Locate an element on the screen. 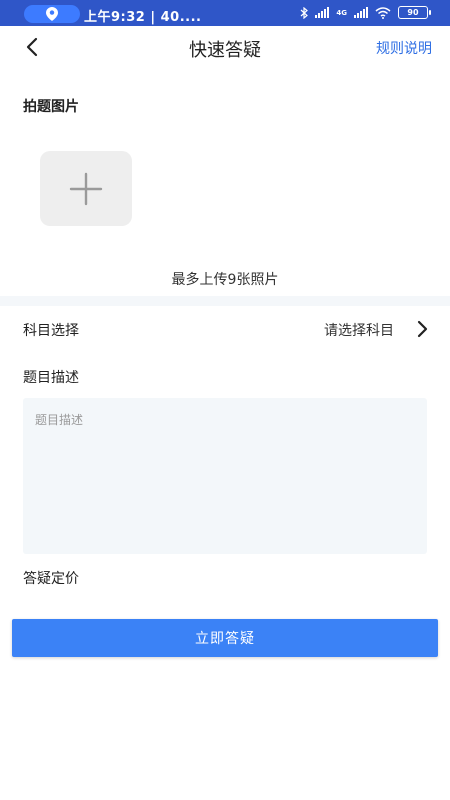  battery-level: 90 is located at coordinates (413, 12).